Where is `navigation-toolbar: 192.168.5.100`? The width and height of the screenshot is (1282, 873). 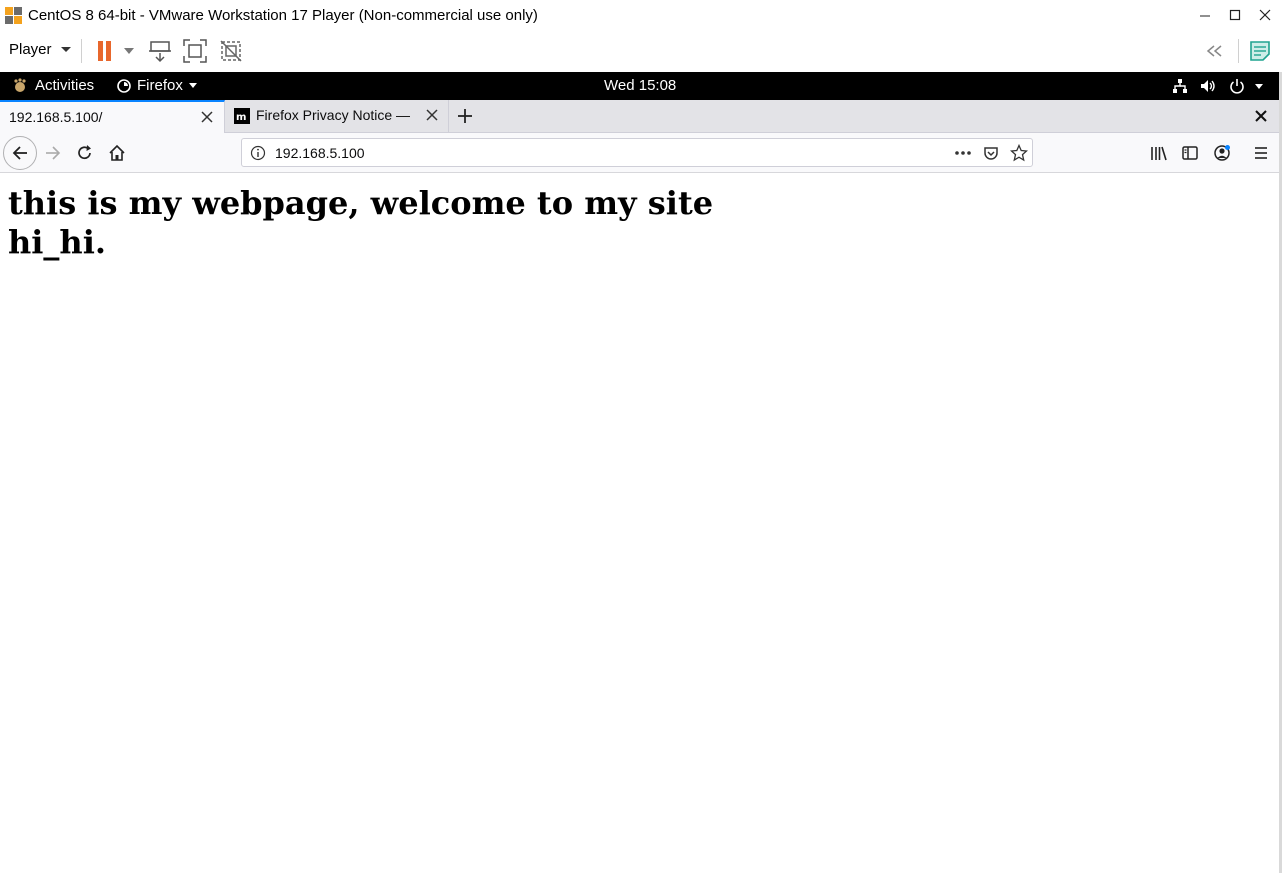
navigation-toolbar: 192.168.5.100 is located at coordinates (639, 153).